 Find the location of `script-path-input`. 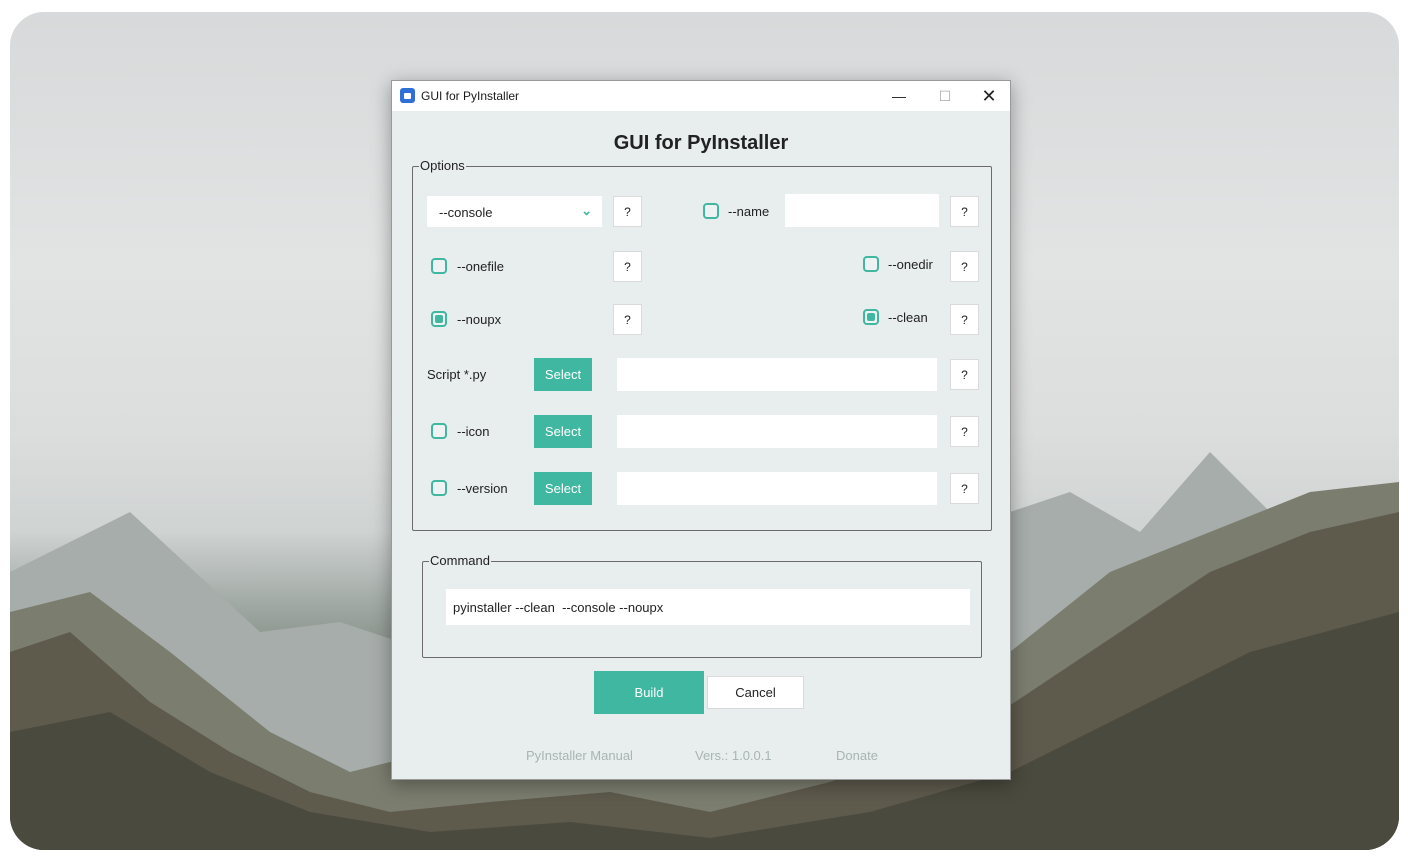

script-path-input is located at coordinates (777, 374).